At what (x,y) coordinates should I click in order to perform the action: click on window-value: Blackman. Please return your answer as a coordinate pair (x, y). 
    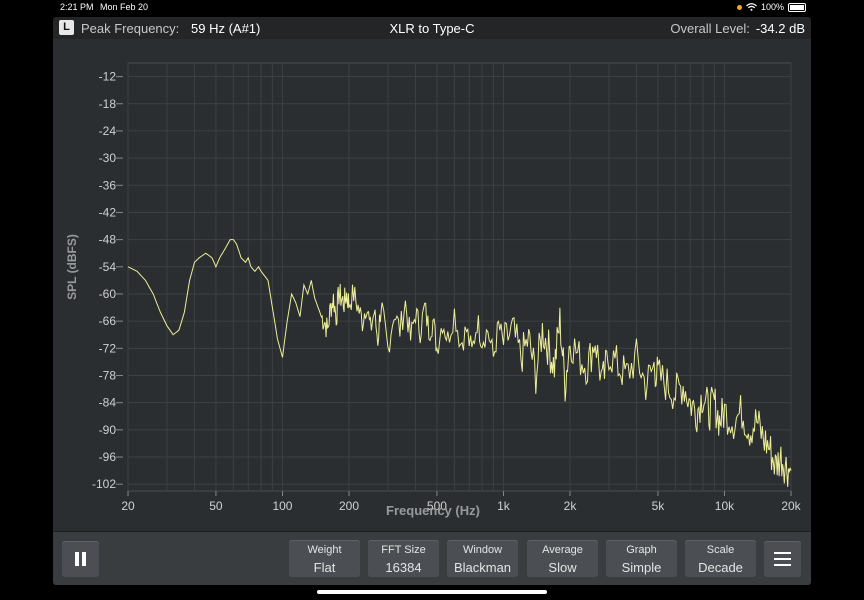
    Looking at the image, I should click on (482, 567).